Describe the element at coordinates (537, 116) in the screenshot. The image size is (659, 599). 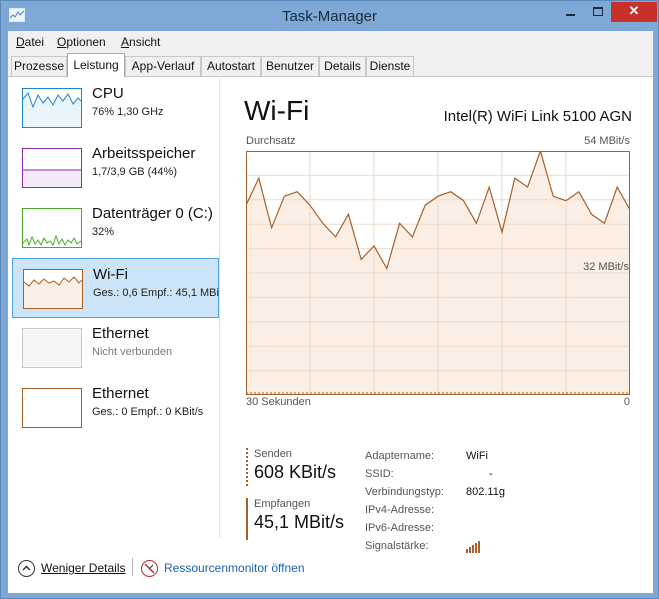
I see `adapter-name: Intel(R) WiFi Link 5100 AGN` at that location.